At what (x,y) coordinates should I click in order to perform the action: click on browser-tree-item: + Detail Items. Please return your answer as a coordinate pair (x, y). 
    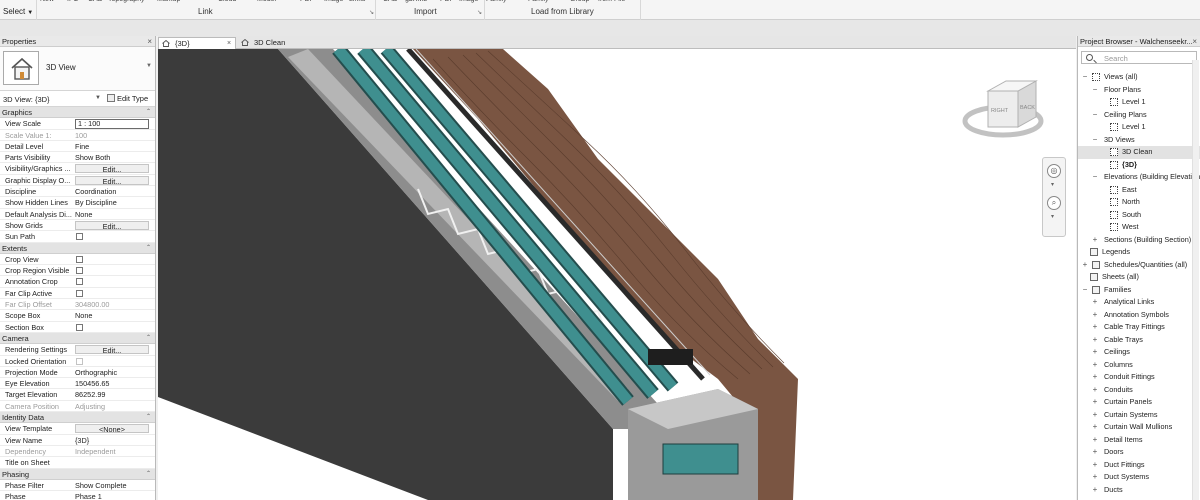
    Looking at the image, I should click on (1139, 440).